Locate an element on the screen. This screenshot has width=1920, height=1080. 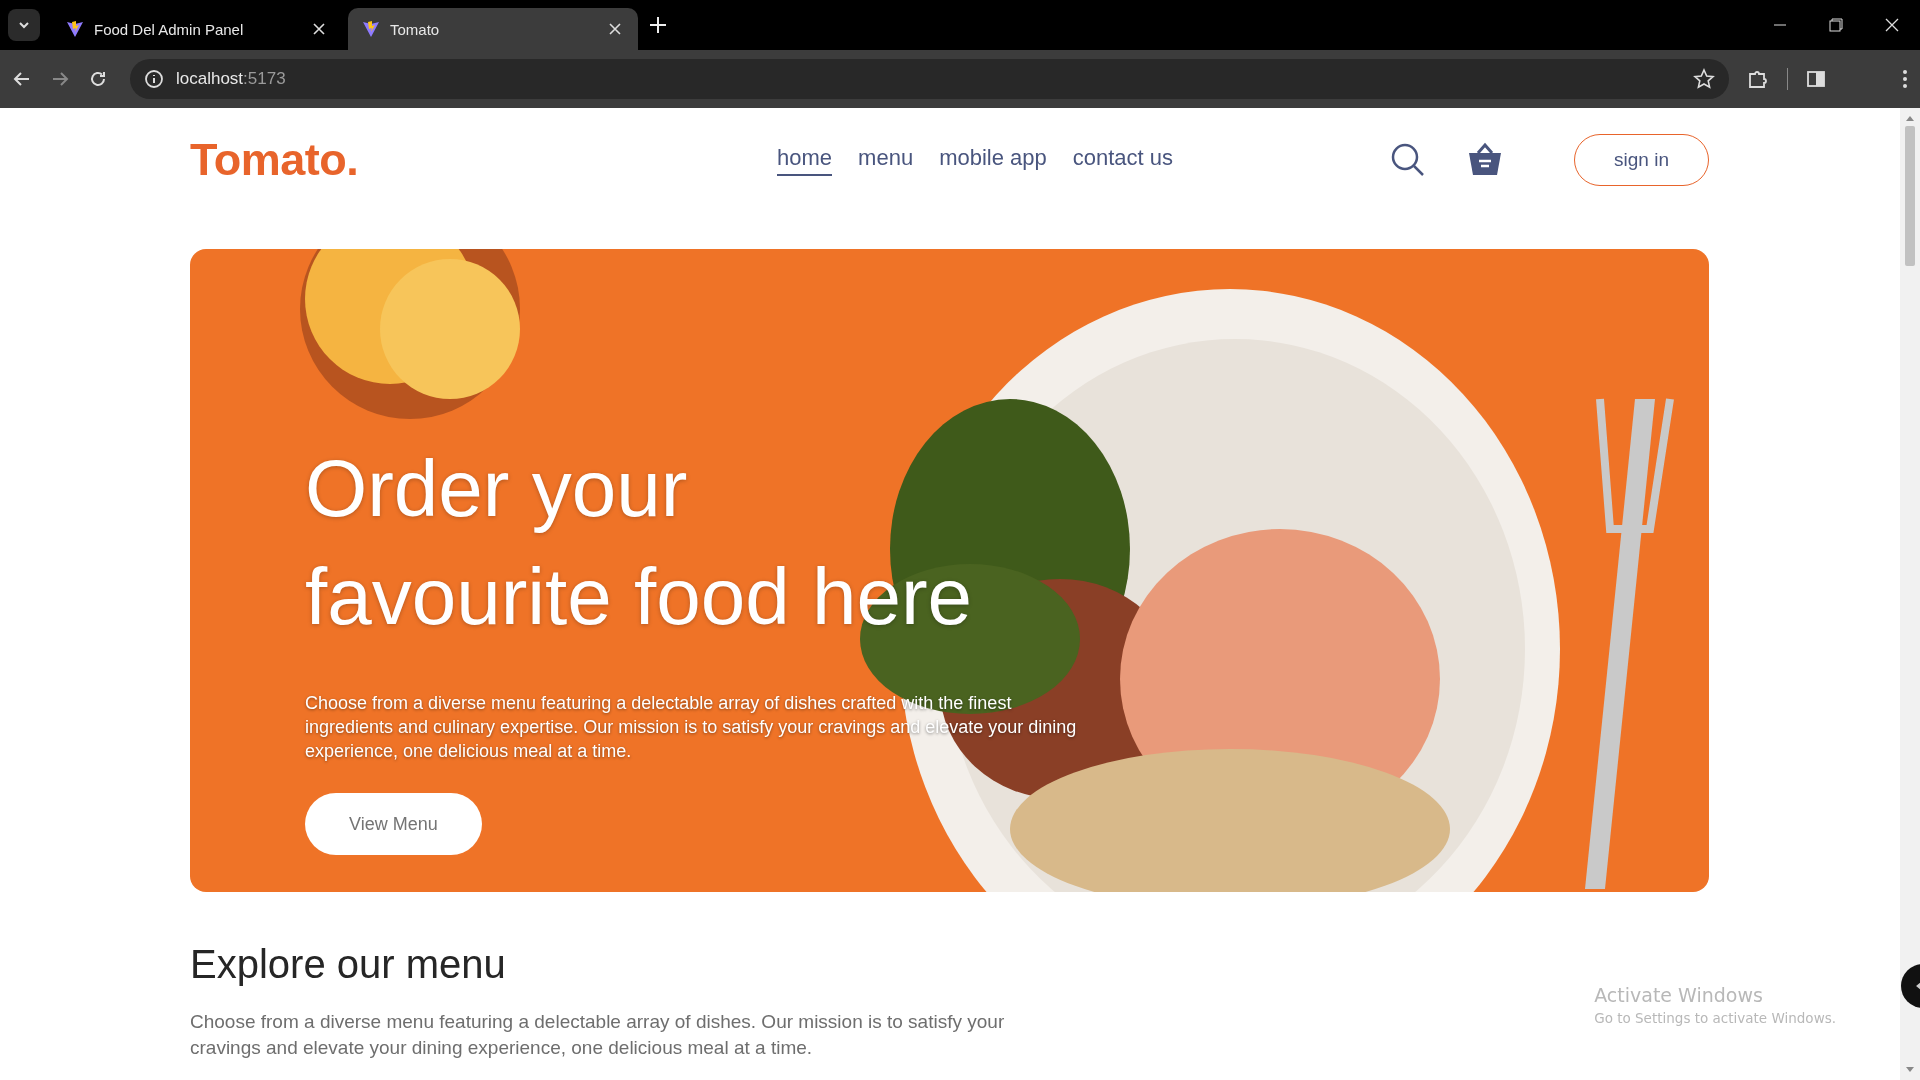
star-icon is located at coordinates (1704, 79).